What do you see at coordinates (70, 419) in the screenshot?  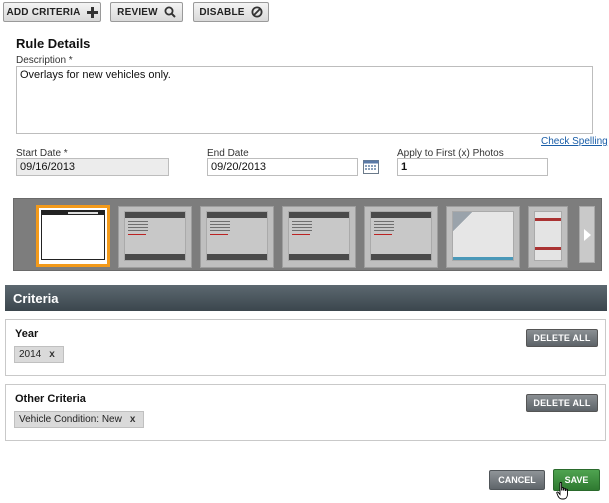 I see `chip-label: Vehicle Condition: New` at bounding box center [70, 419].